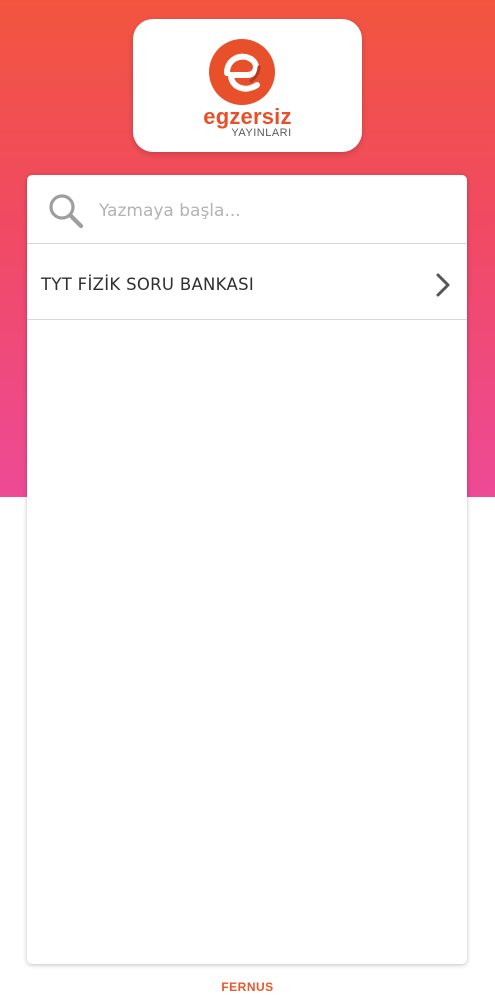 The image size is (495, 1000). I want to click on search-icon, so click(66, 211).